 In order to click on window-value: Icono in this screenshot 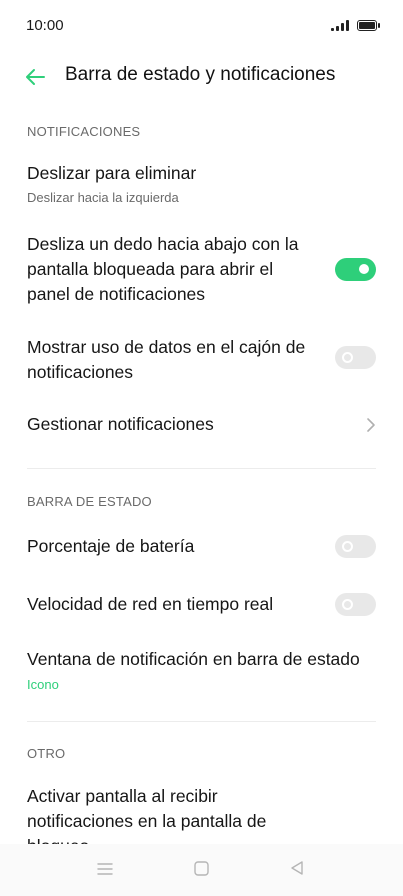, I will do `click(43, 684)`.